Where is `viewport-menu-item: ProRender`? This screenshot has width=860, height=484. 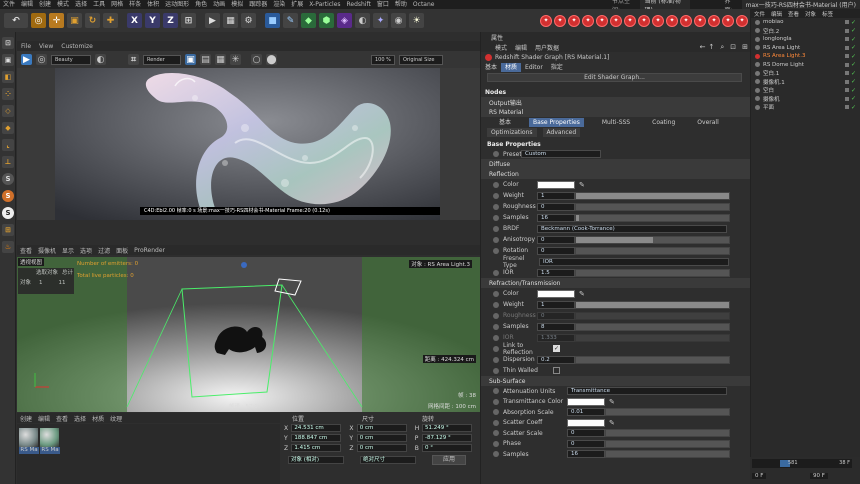
viewport-menu-item: ProRender is located at coordinates (149, 250).